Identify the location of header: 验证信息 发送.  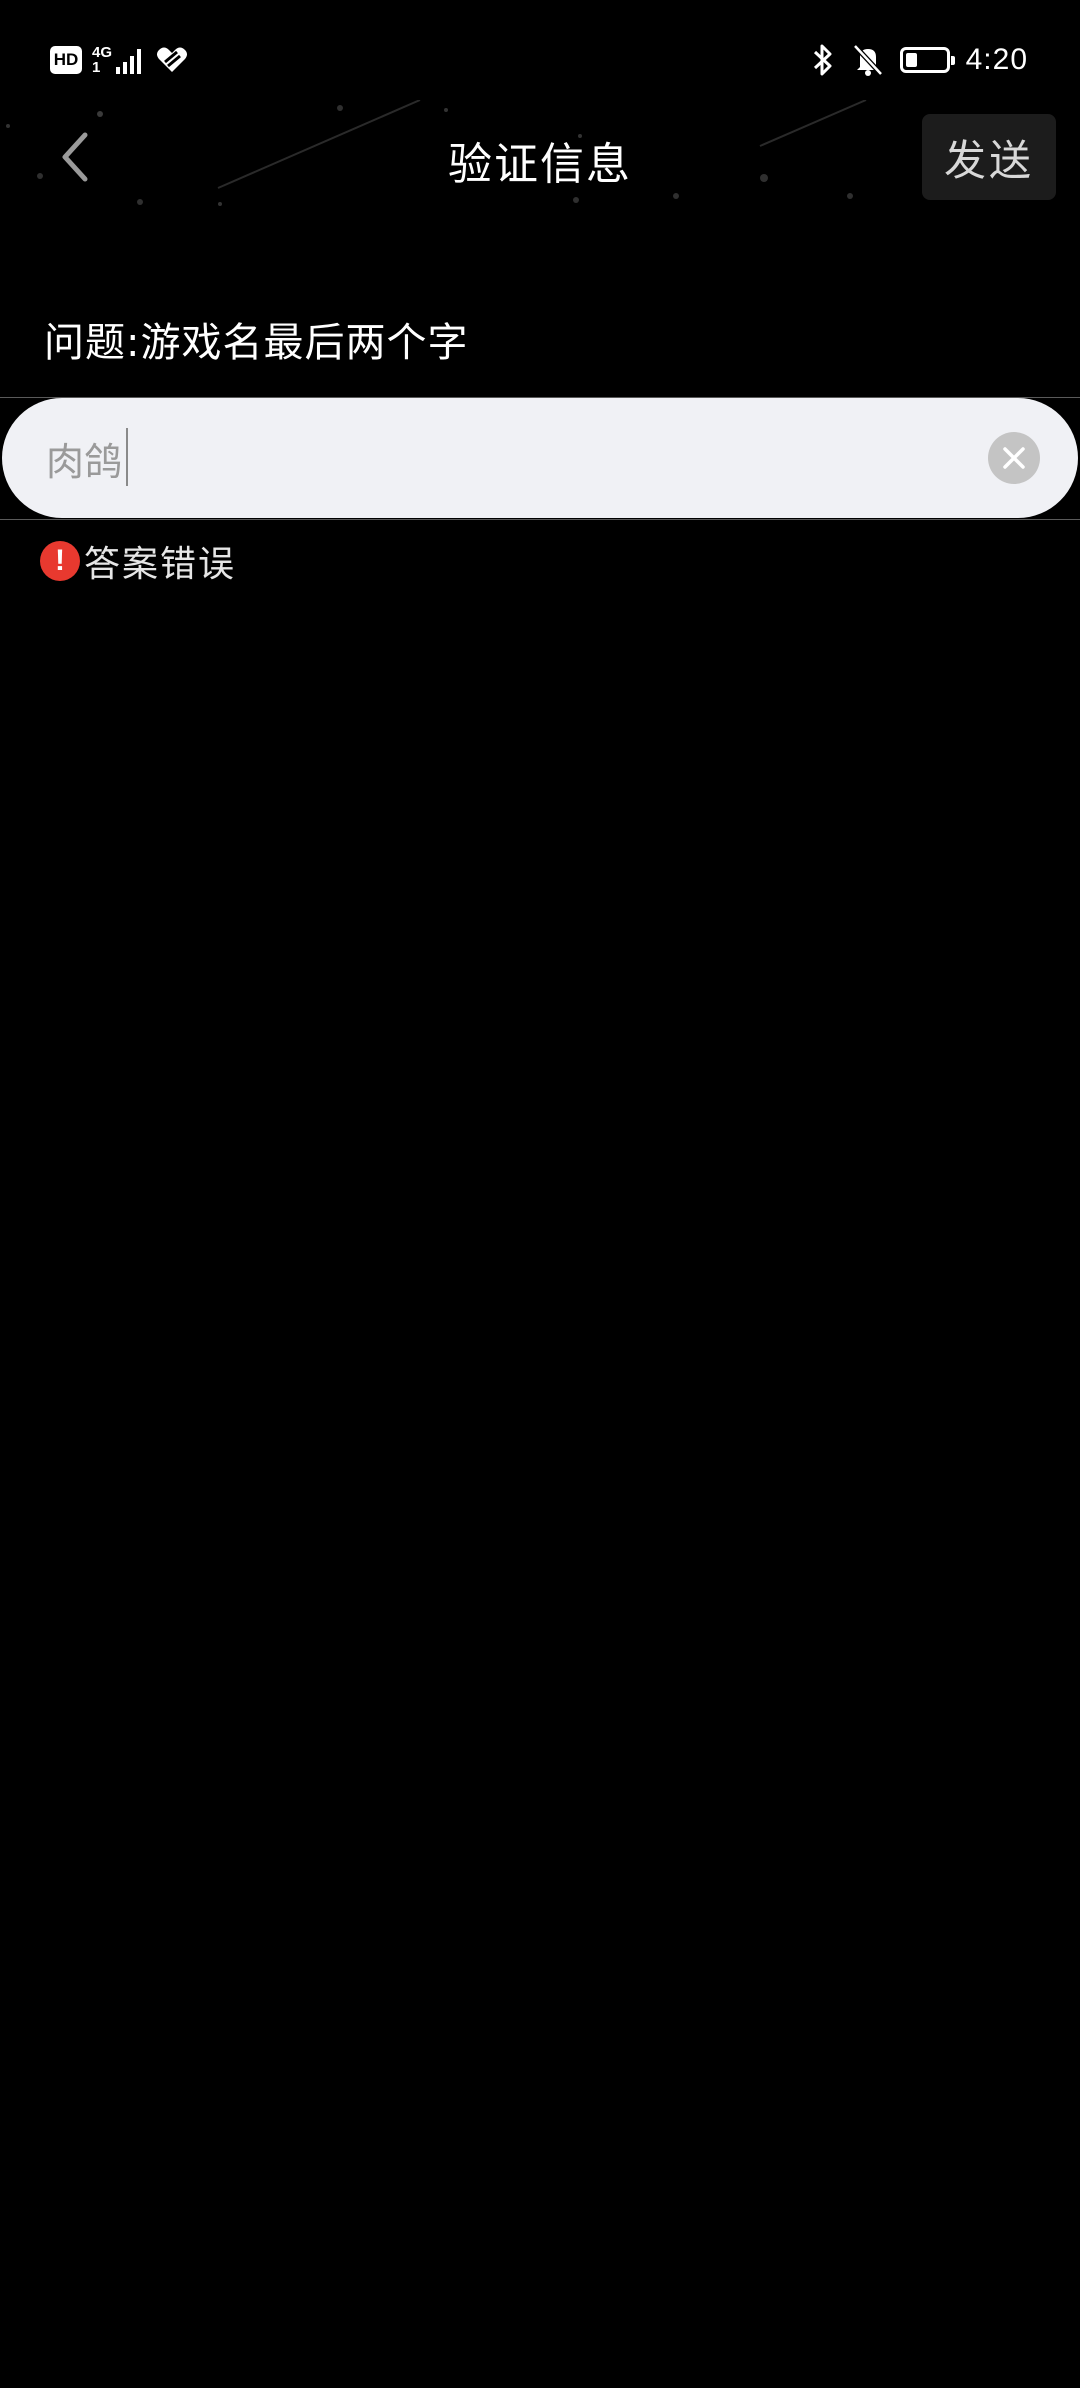
(540, 160).